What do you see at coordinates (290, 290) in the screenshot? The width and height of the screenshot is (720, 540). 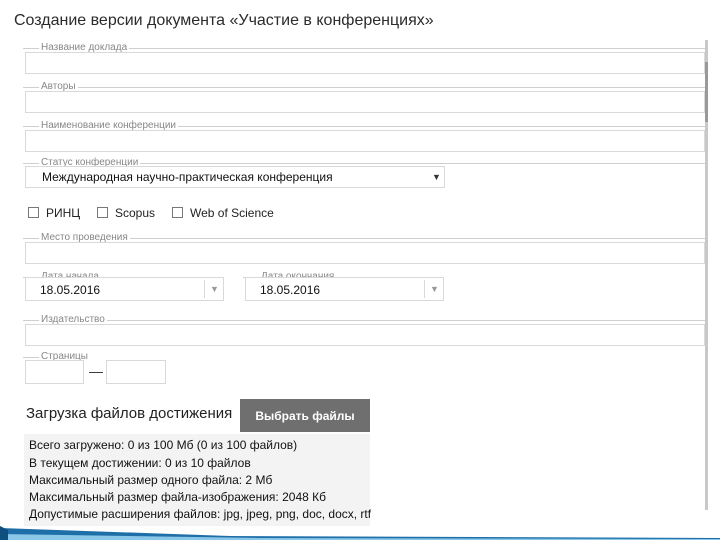 I see `end-date-value: 18.05.2016` at bounding box center [290, 290].